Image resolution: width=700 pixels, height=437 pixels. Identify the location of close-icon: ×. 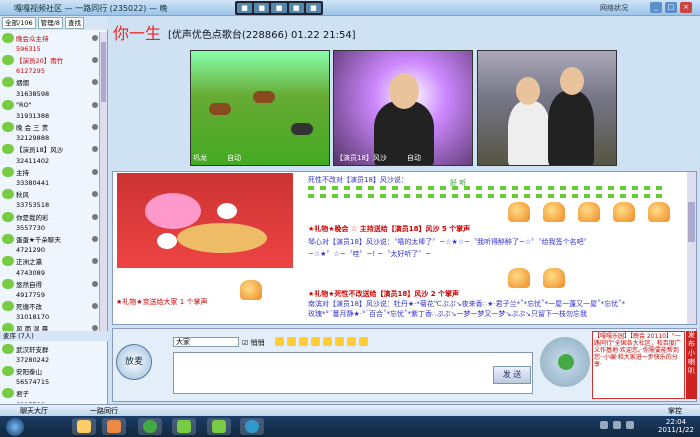
(686, 7).